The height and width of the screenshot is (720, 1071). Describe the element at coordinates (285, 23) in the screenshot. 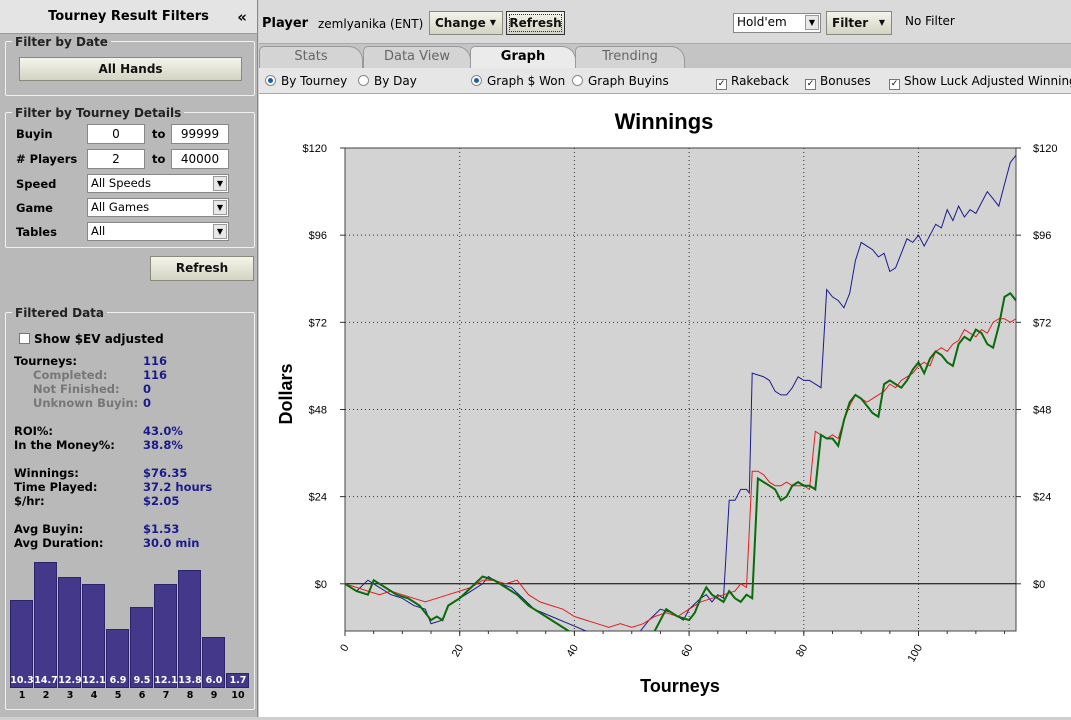

I see `player-label: Player` at that location.